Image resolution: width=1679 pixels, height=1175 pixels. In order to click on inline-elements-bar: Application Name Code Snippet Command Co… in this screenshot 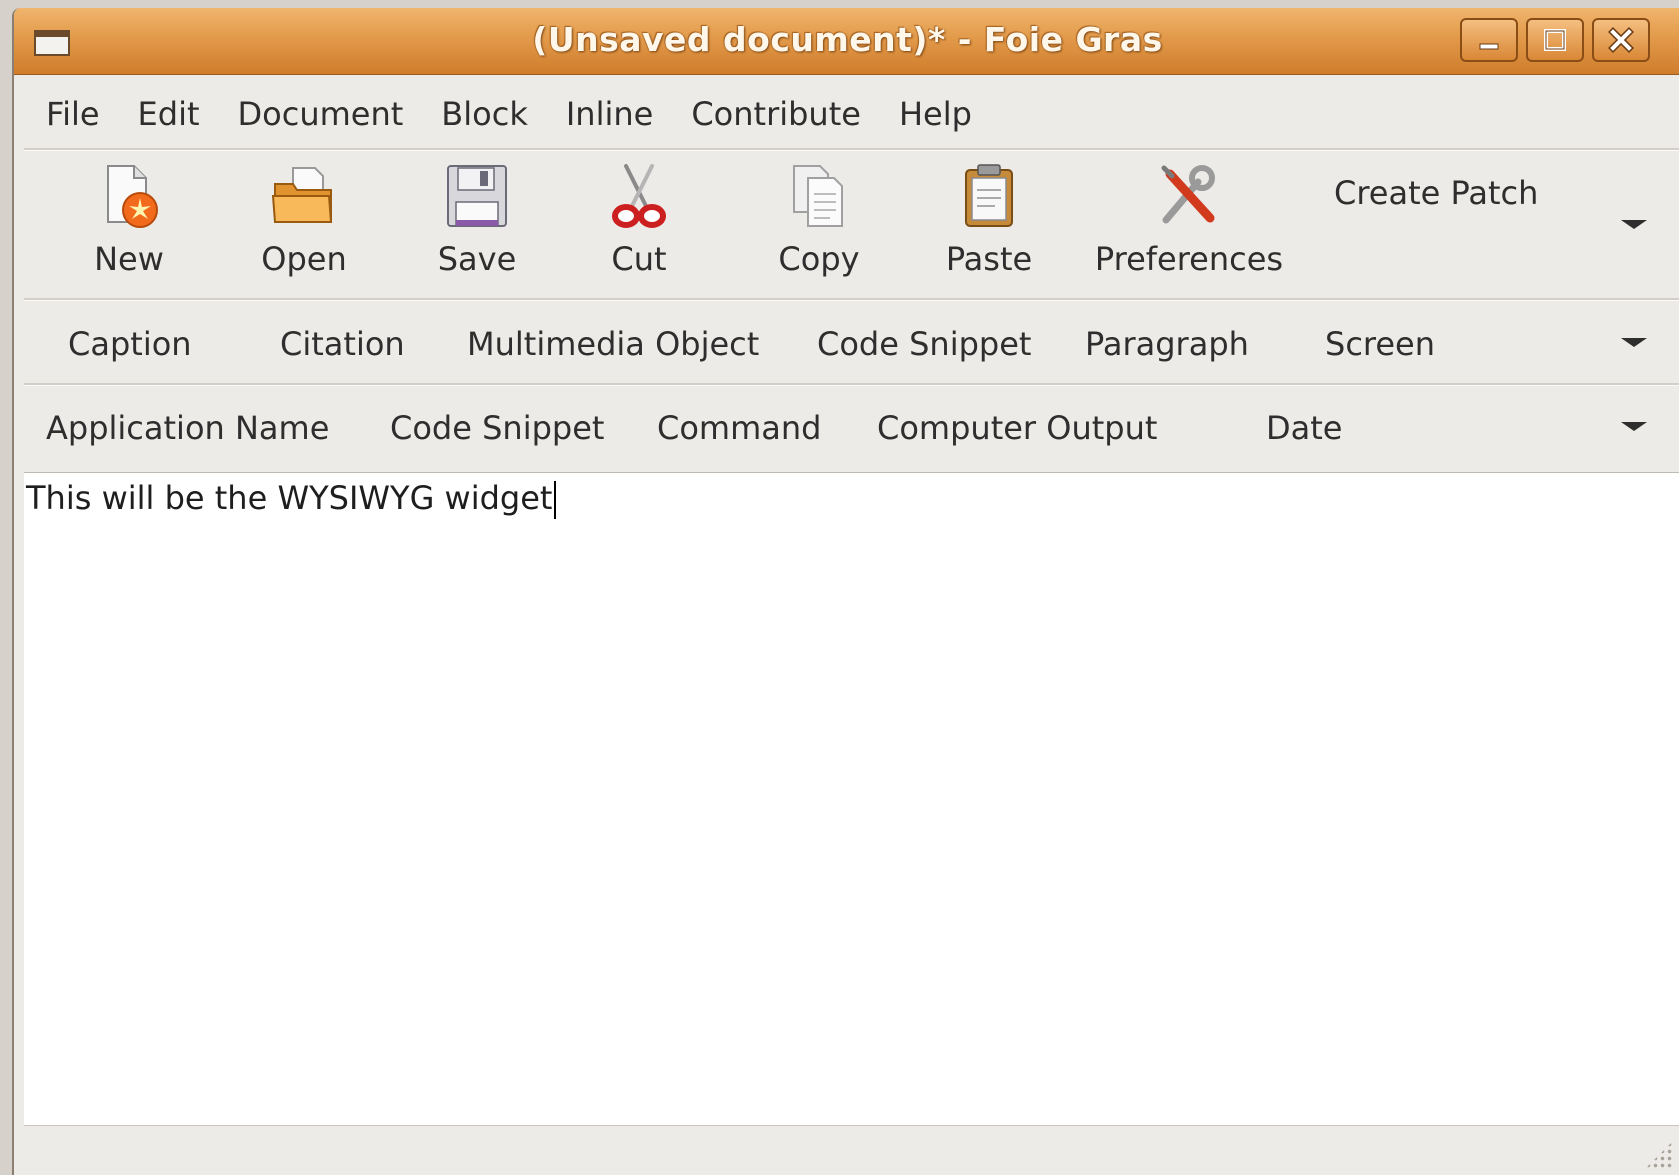, I will do `click(851, 428)`.